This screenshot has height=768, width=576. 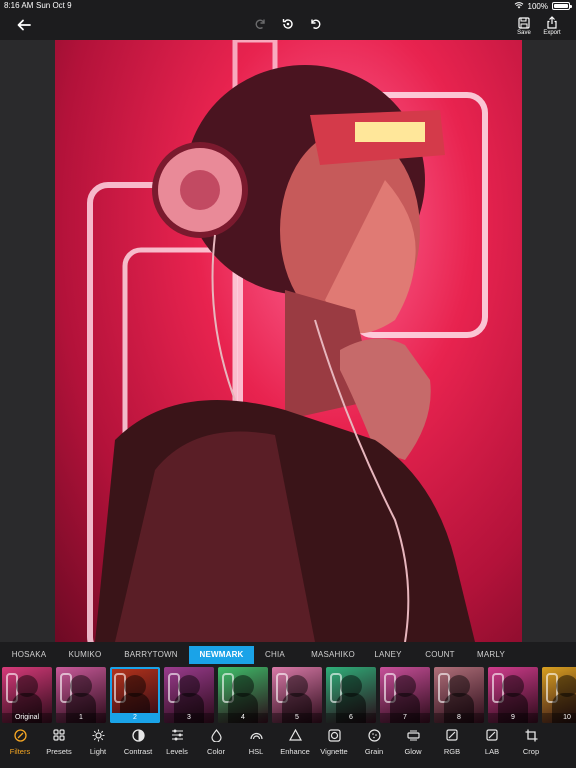 I want to click on vignette-icon, so click(x=334, y=735).